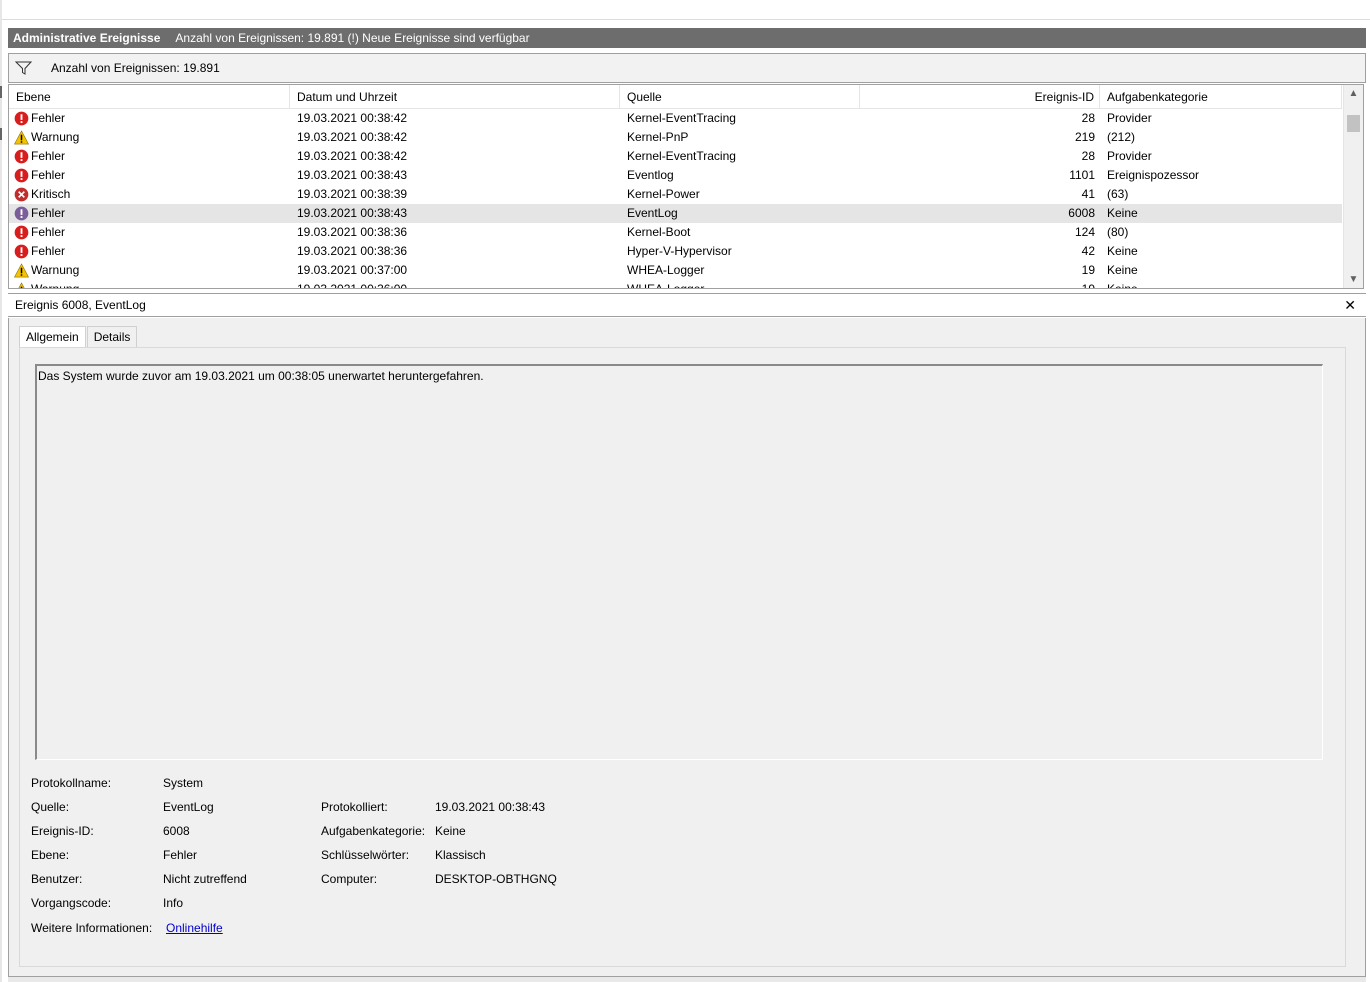  I want to click on column-header-level: Ebene, so click(149, 97).